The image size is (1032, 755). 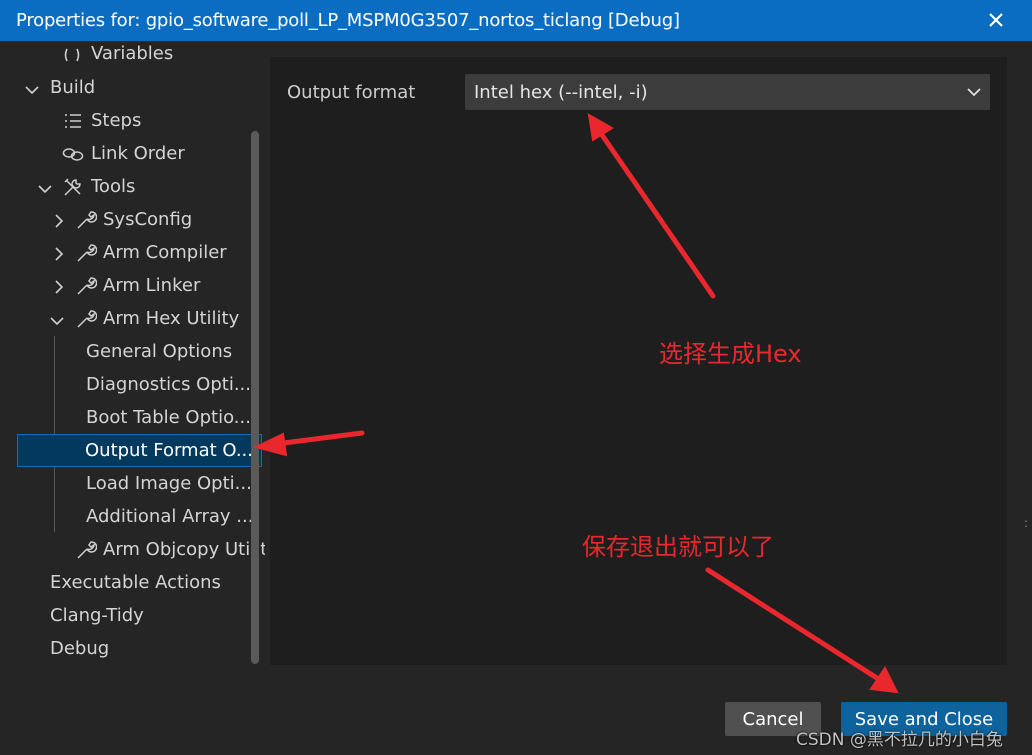 What do you see at coordinates (73, 121) in the screenshot?
I see `list-icon` at bounding box center [73, 121].